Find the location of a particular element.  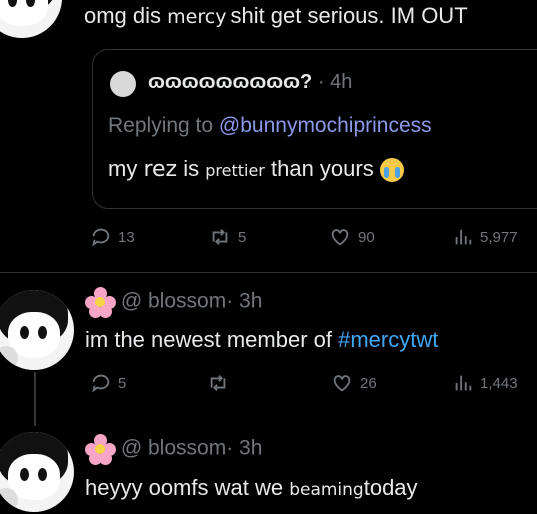

like-button: 90 is located at coordinates (351, 237).